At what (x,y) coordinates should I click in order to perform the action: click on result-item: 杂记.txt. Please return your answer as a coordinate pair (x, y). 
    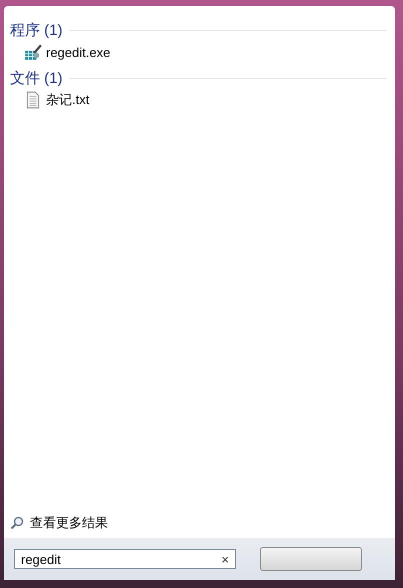
    Looking at the image, I should click on (198, 100).